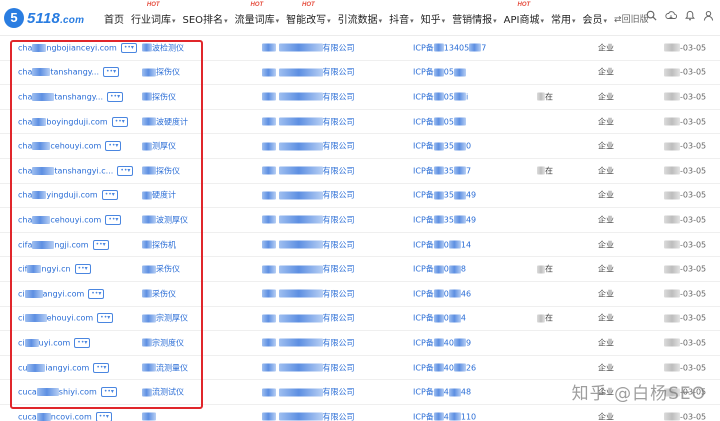 The width and height of the screenshot is (720, 421). Describe the element at coordinates (563, 18) in the screenshot. I see `nav-item-10: 常用▾` at that location.